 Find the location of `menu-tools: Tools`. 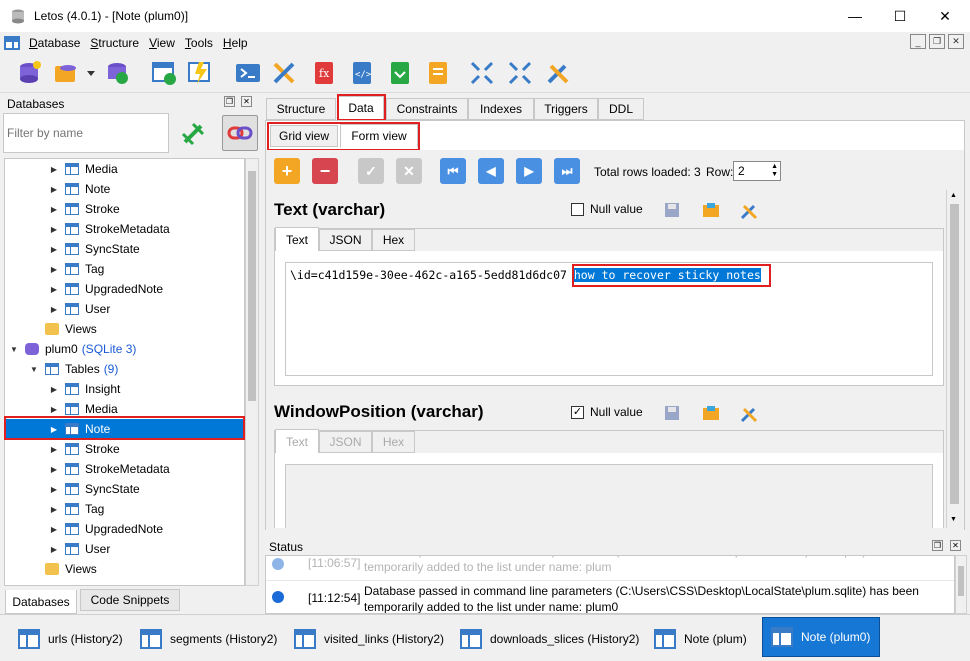

menu-tools: Tools is located at coordinates (199, 43).